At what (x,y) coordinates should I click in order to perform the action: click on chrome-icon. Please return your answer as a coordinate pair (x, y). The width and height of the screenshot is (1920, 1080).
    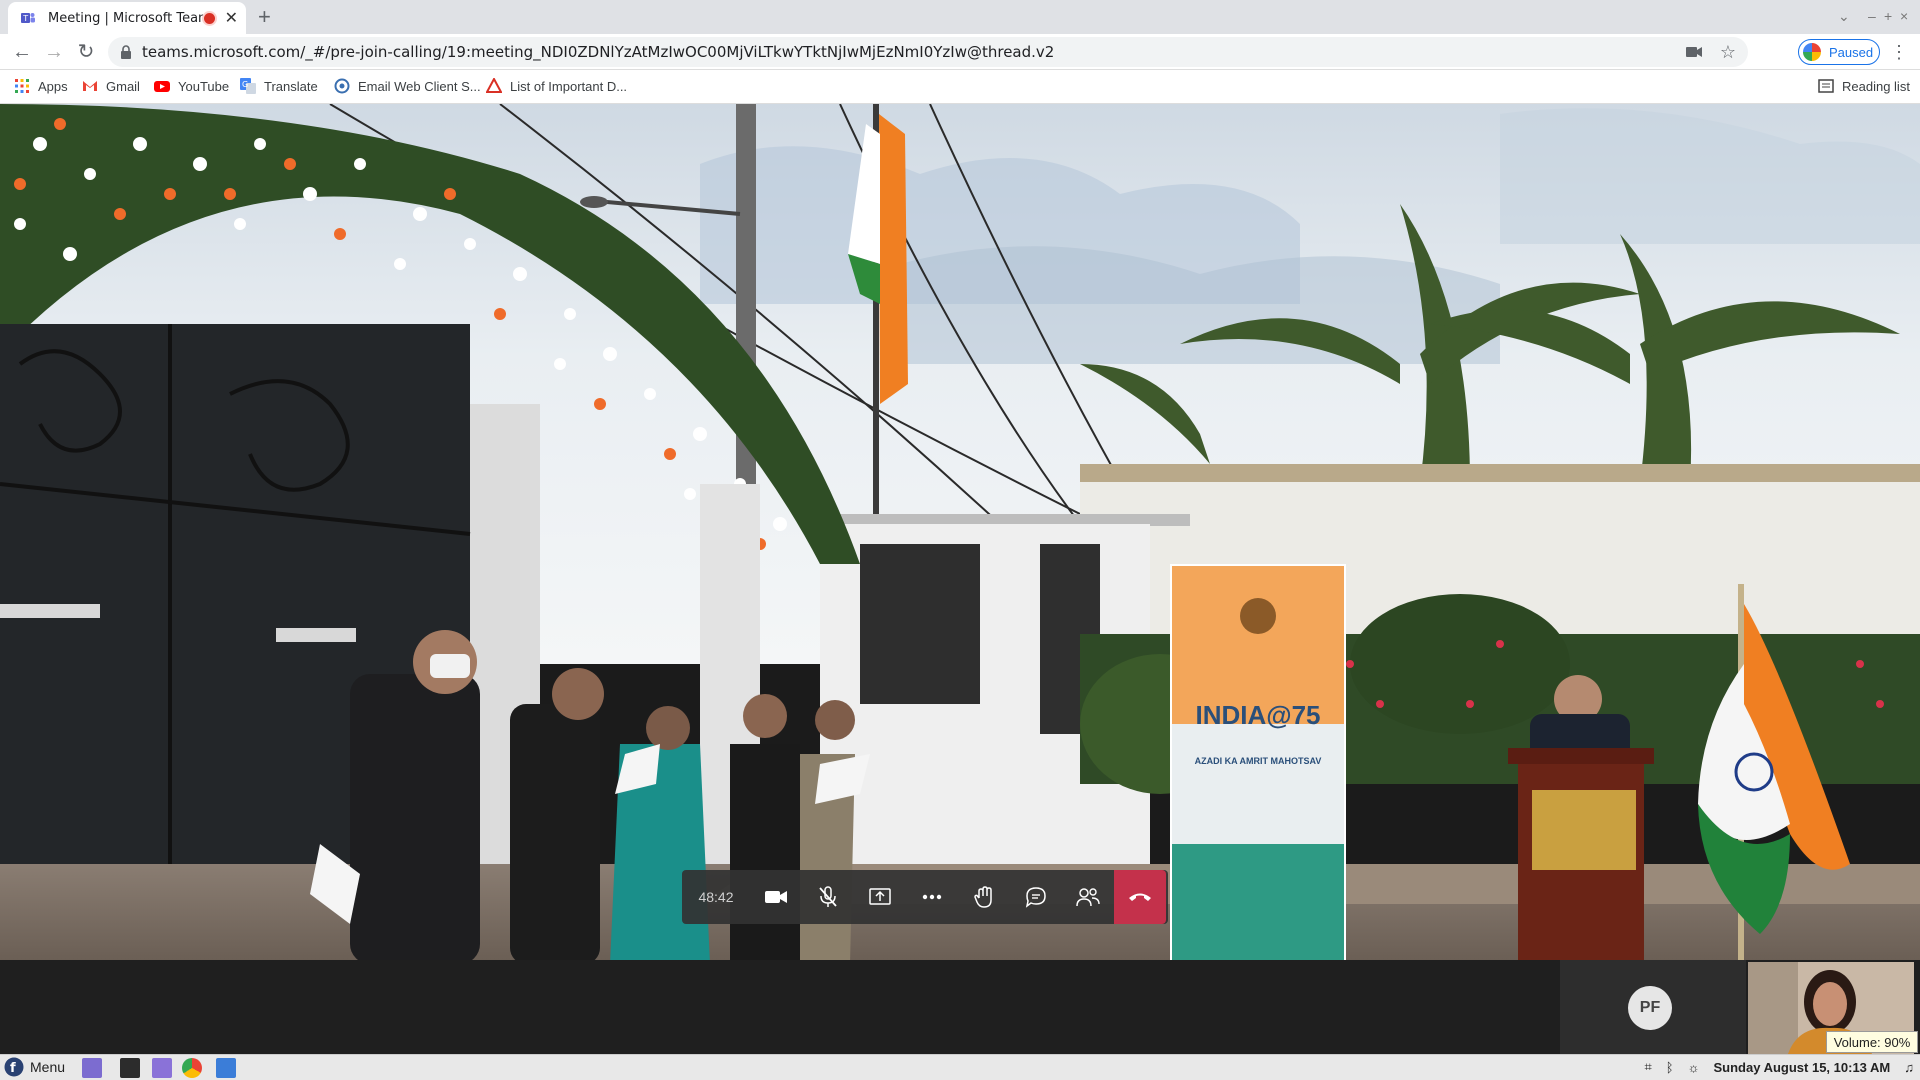
    Looking at the image, I should click on (192, 1068).